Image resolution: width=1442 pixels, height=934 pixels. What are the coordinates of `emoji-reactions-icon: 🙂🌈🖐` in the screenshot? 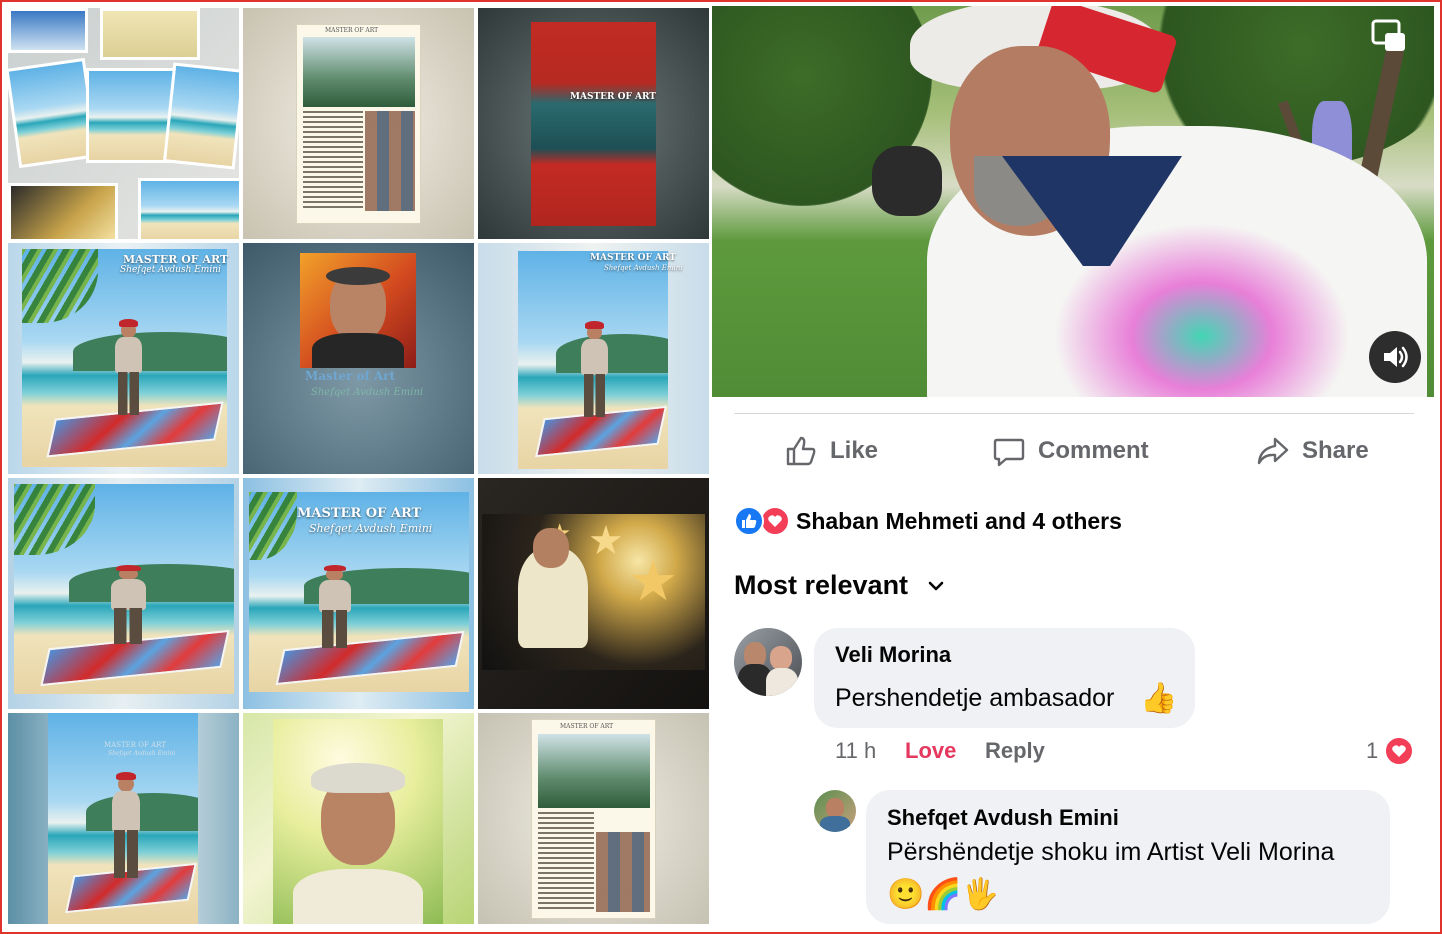 It's located at (943, 894).